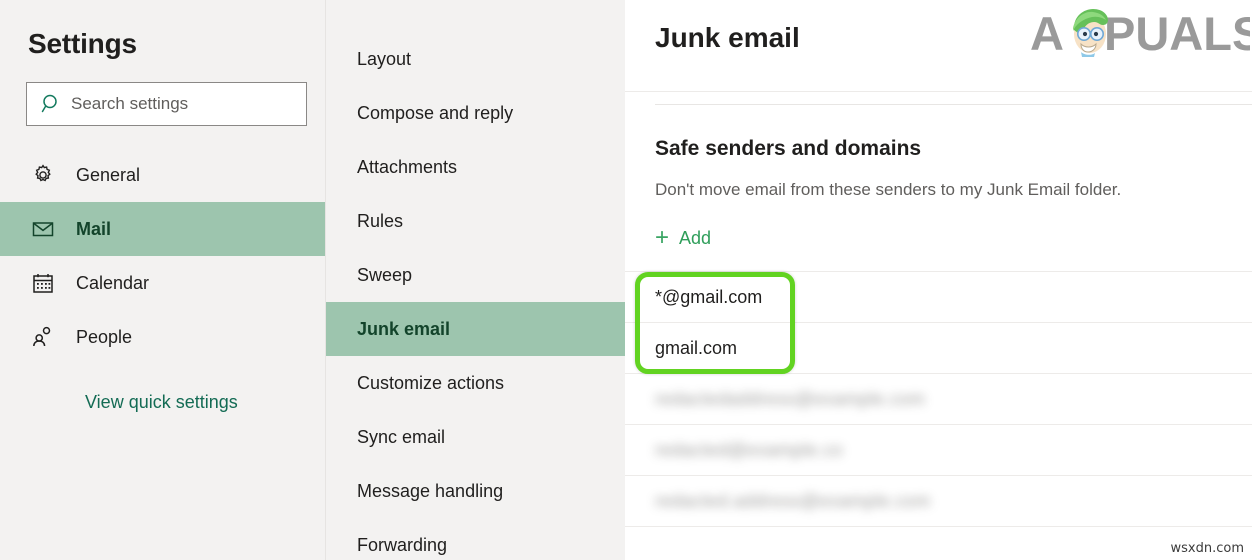 The height and width of the screenshot is (560, 1252). Describe the element at coordinates (475, 275) in the screenshot. I see `nav-item-sweep: Sweep` at that location.